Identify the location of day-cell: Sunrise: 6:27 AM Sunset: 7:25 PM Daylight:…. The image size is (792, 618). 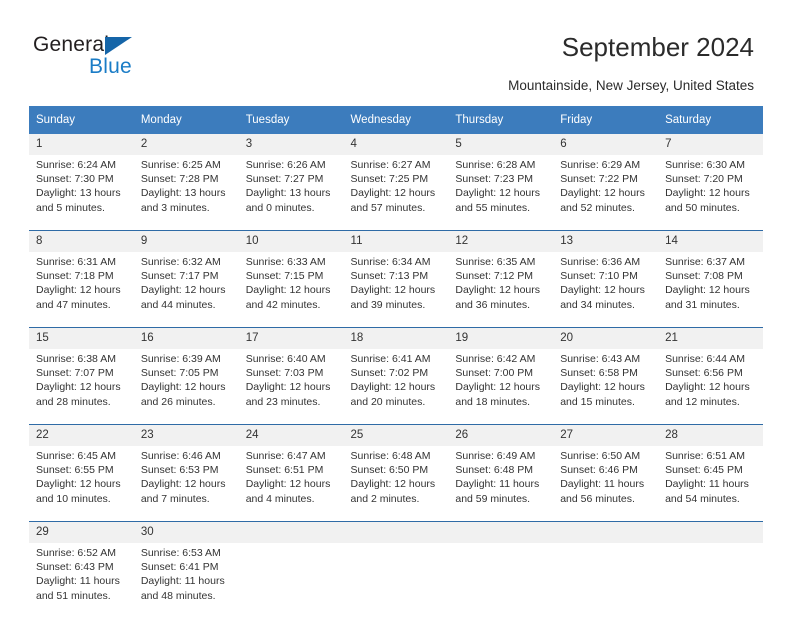
(396, 192).